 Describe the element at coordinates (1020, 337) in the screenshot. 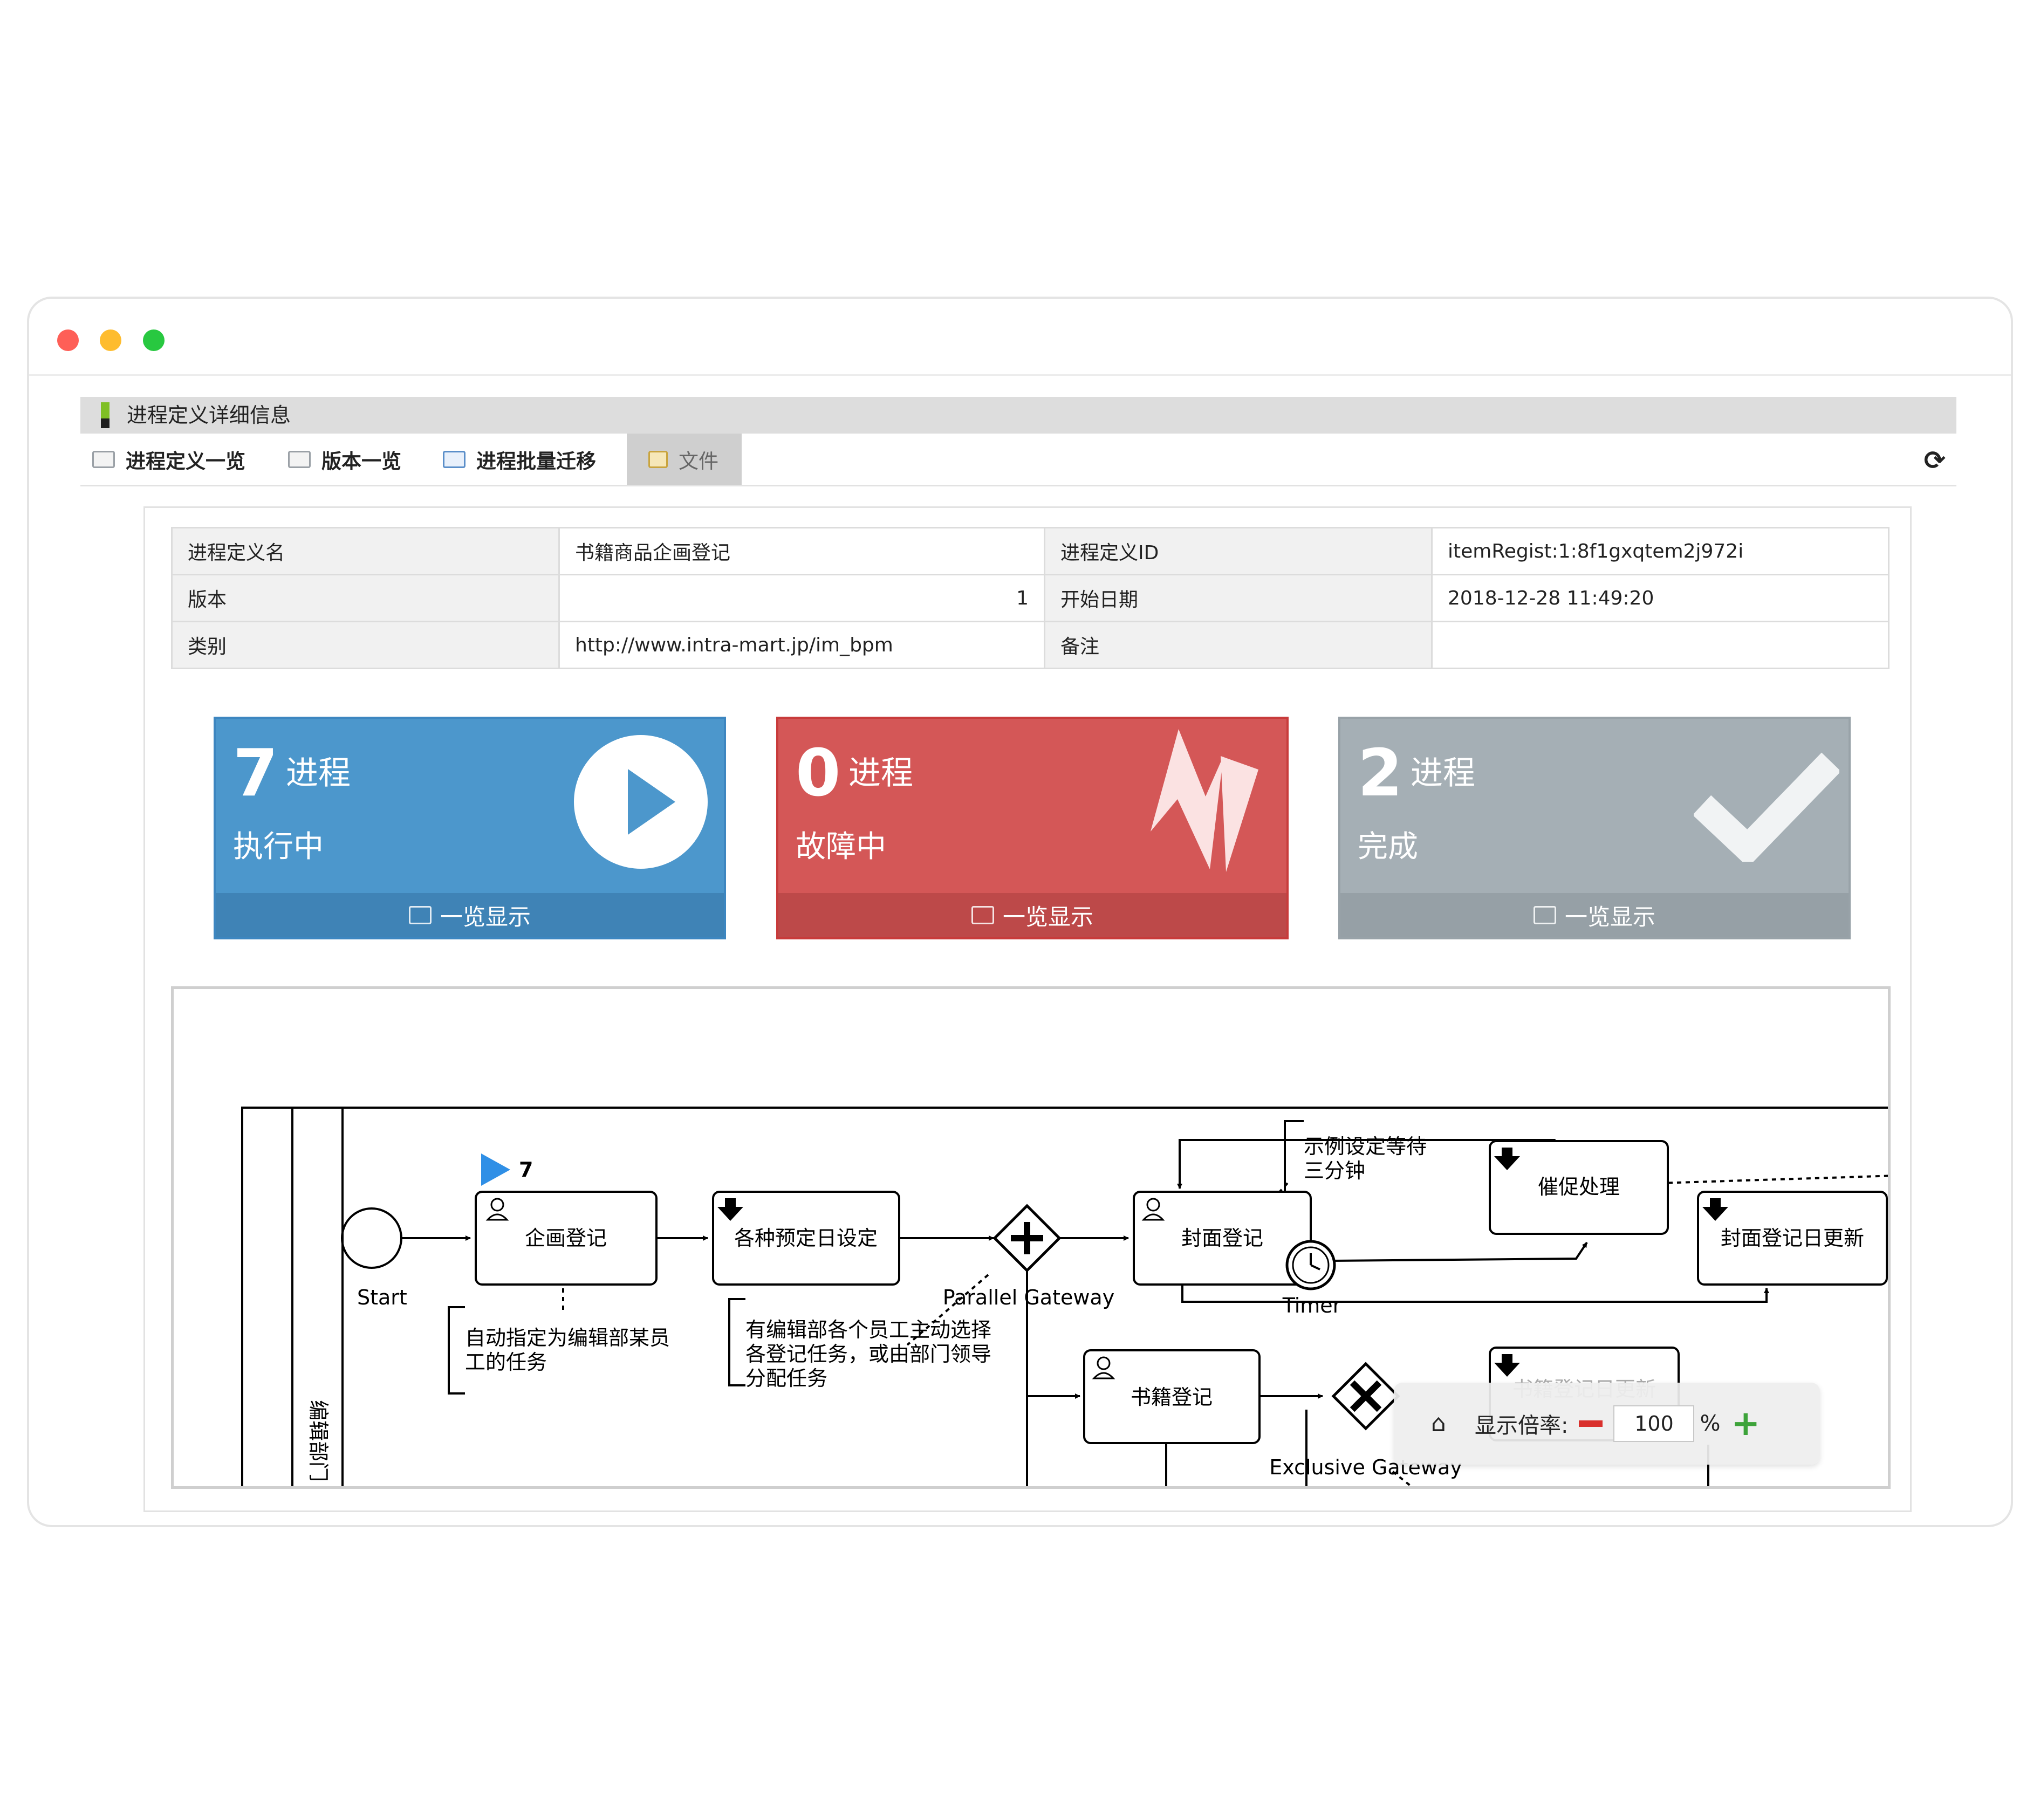

I see `window-titlebar` at that location.